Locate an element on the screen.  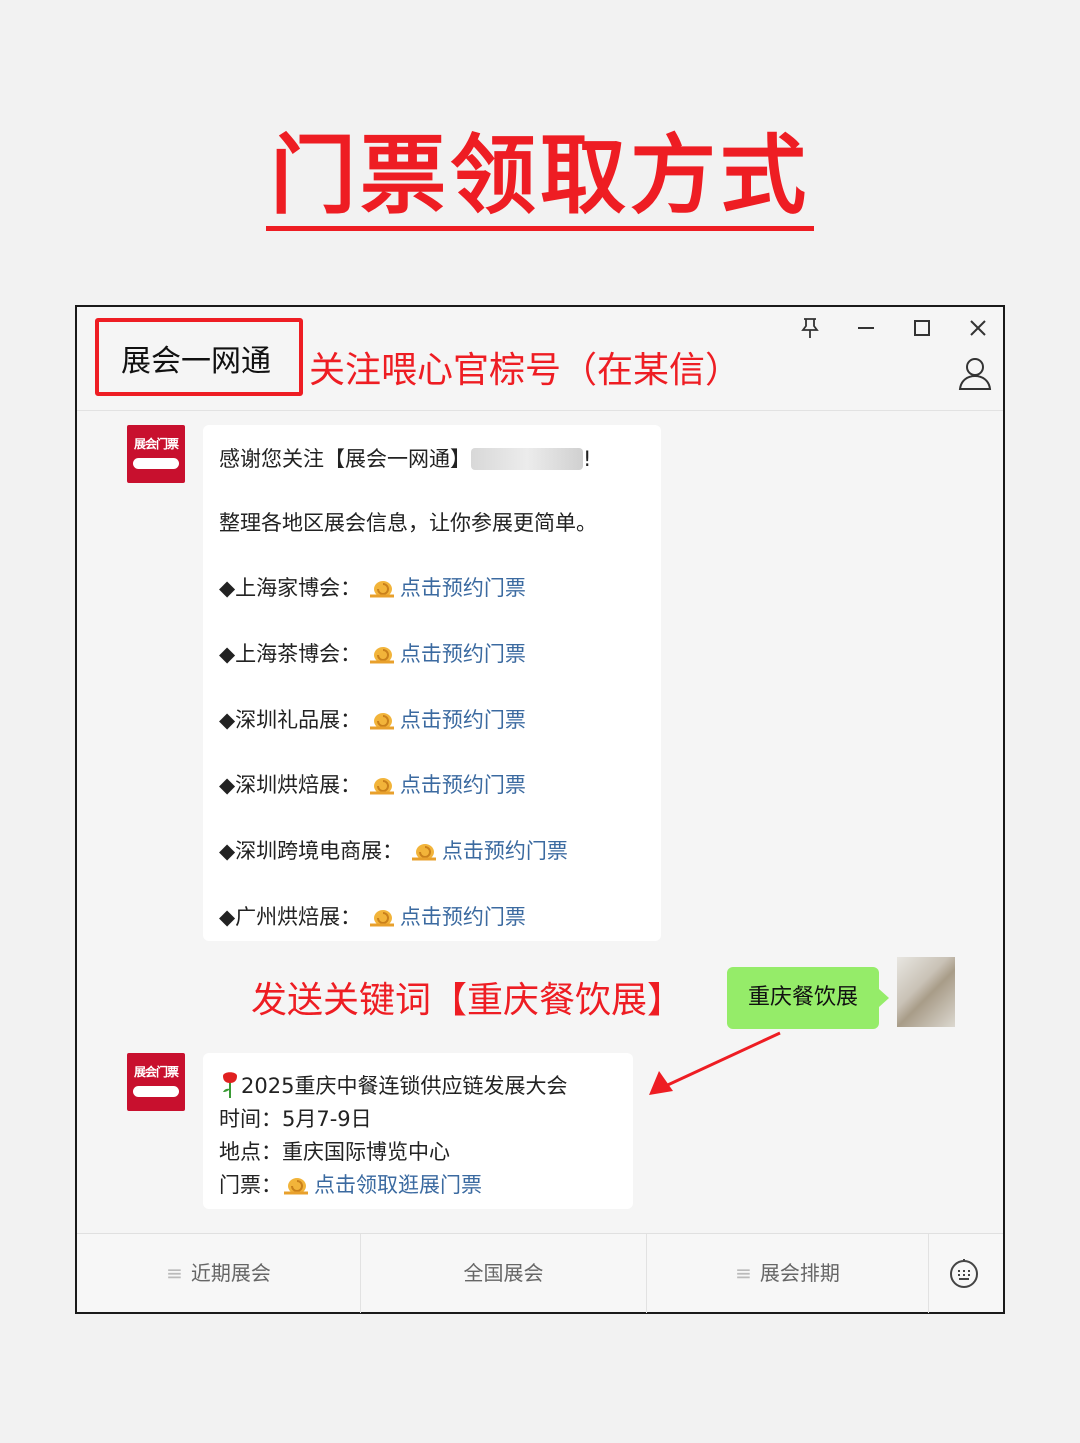
event-place: 地点：重庆国际博览中心 is located at coordinates (334, 1152).